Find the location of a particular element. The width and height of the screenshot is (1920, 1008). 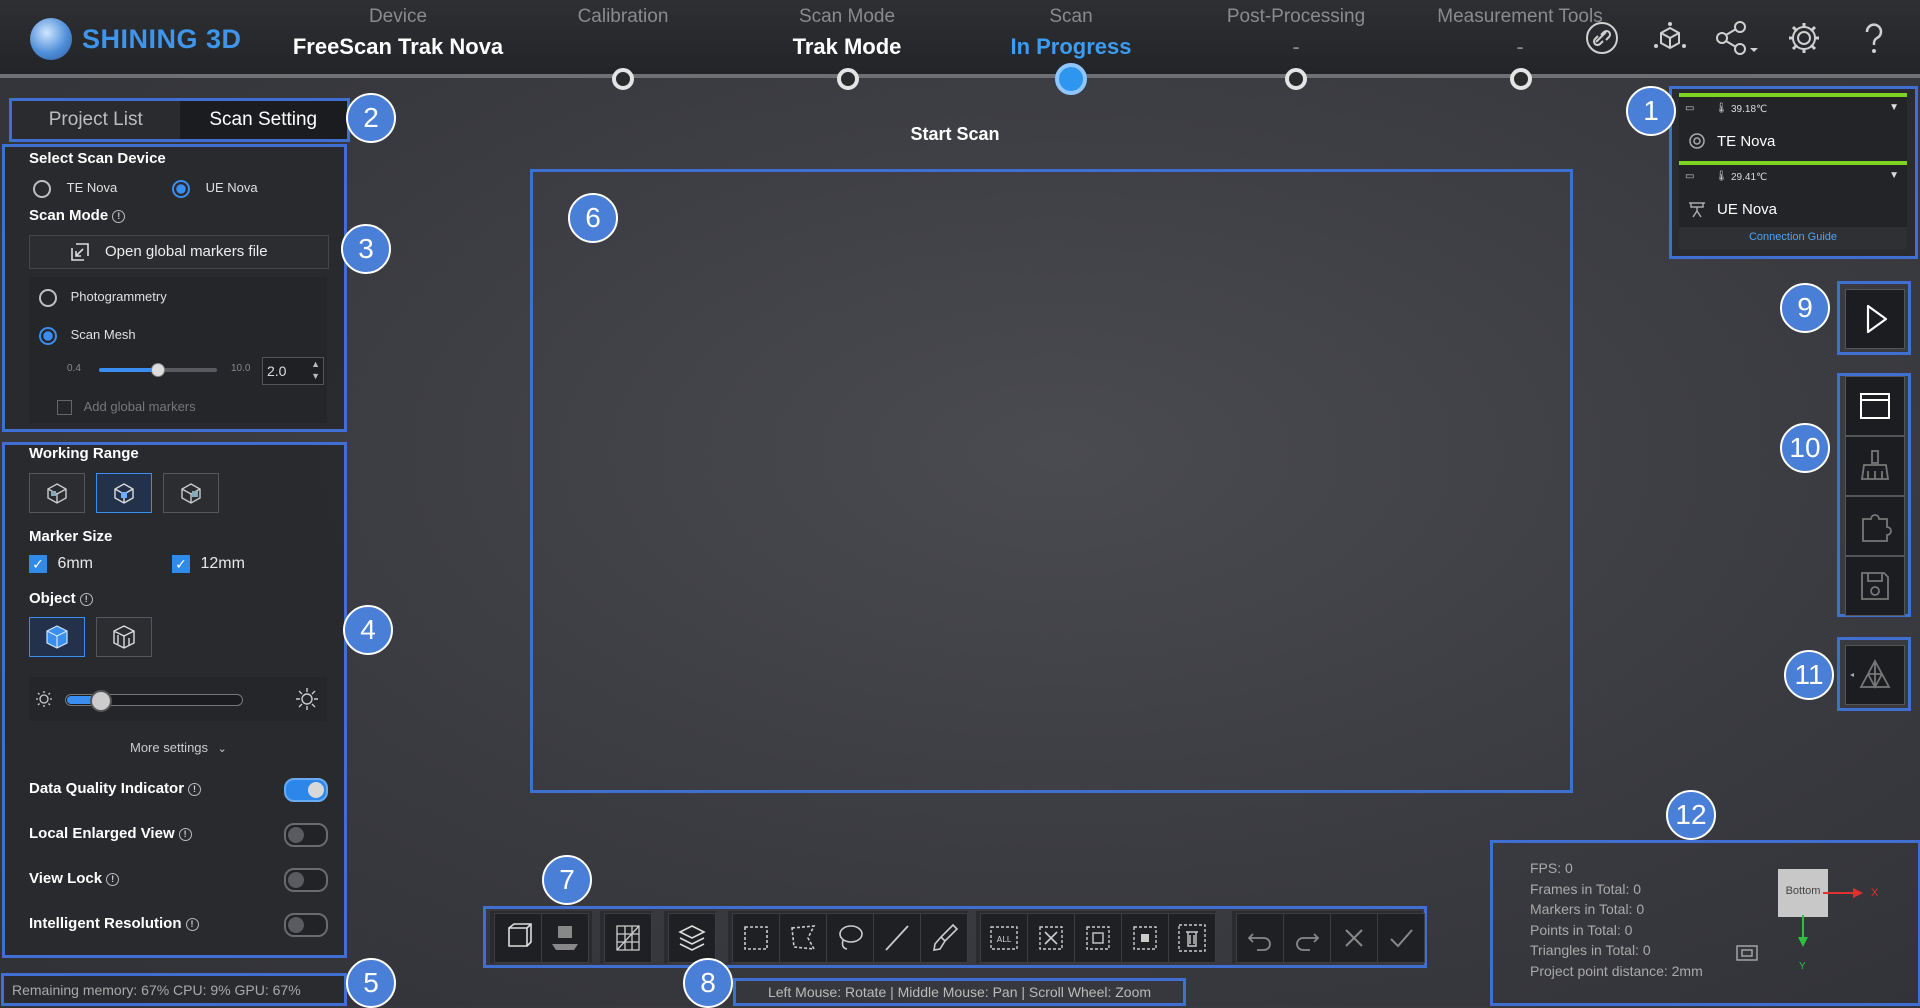

step-node-measurement is located at coordinates (1521, 79).